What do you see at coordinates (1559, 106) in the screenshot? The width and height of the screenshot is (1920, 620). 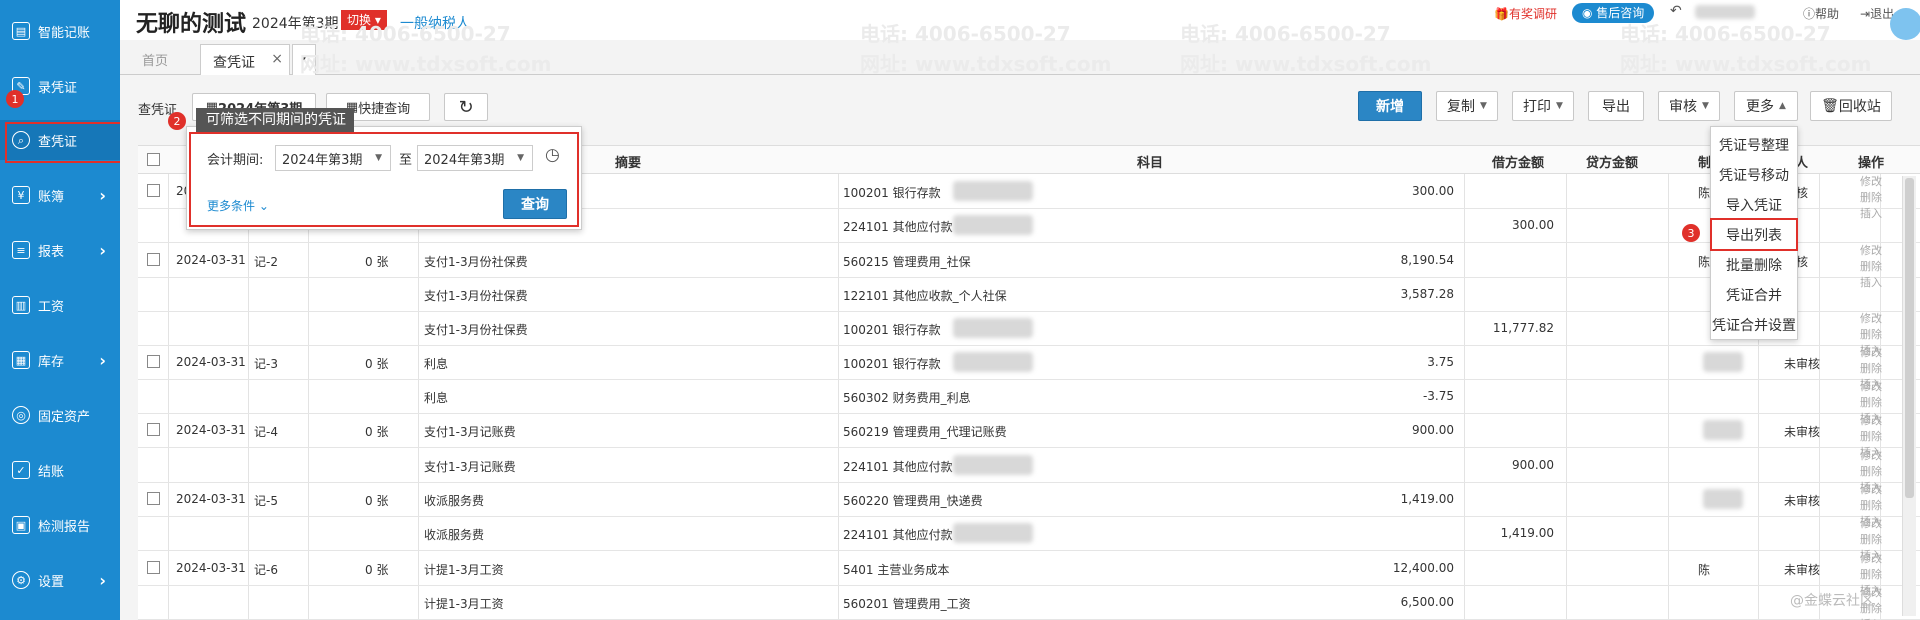 I see `chevron-down-icon: ▼` at bounding box center [1559, 106].